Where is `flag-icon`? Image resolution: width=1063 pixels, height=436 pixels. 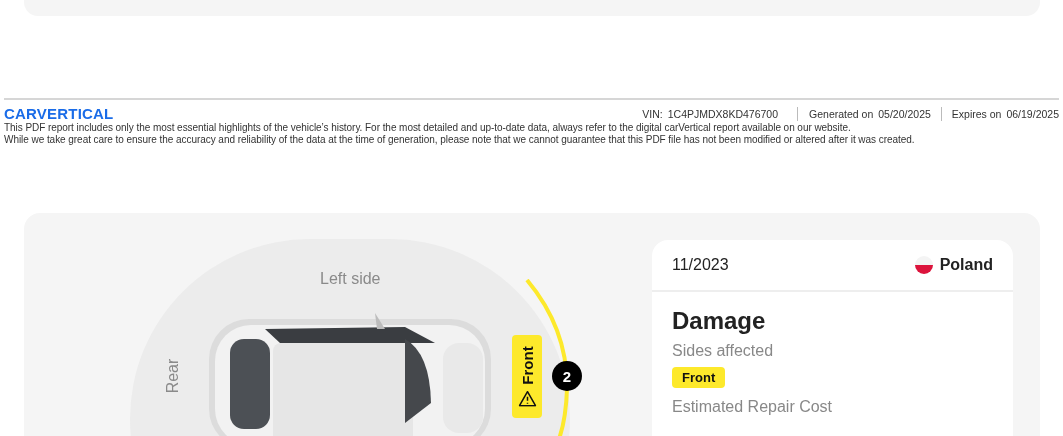
flag-icon is located at coordinates (923, 265).